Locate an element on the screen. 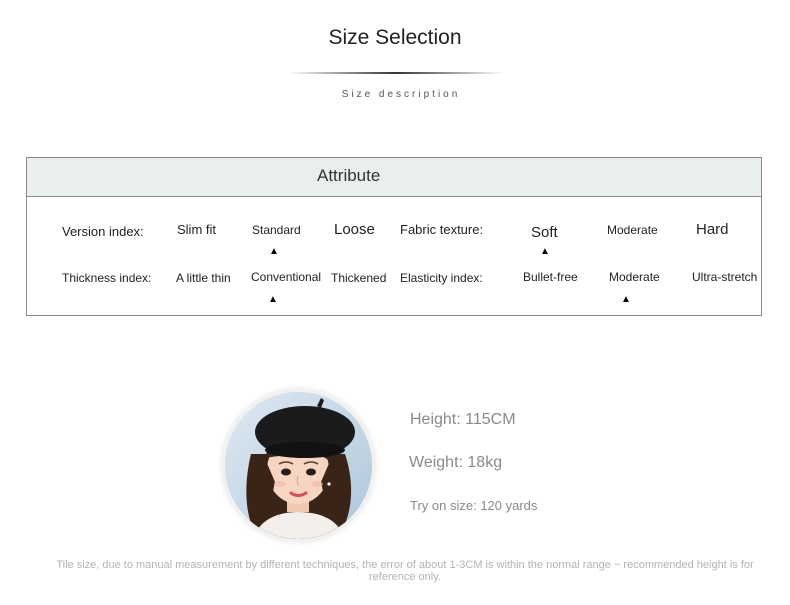  child-in-beret-illustration is located at coordinates (298, 465).